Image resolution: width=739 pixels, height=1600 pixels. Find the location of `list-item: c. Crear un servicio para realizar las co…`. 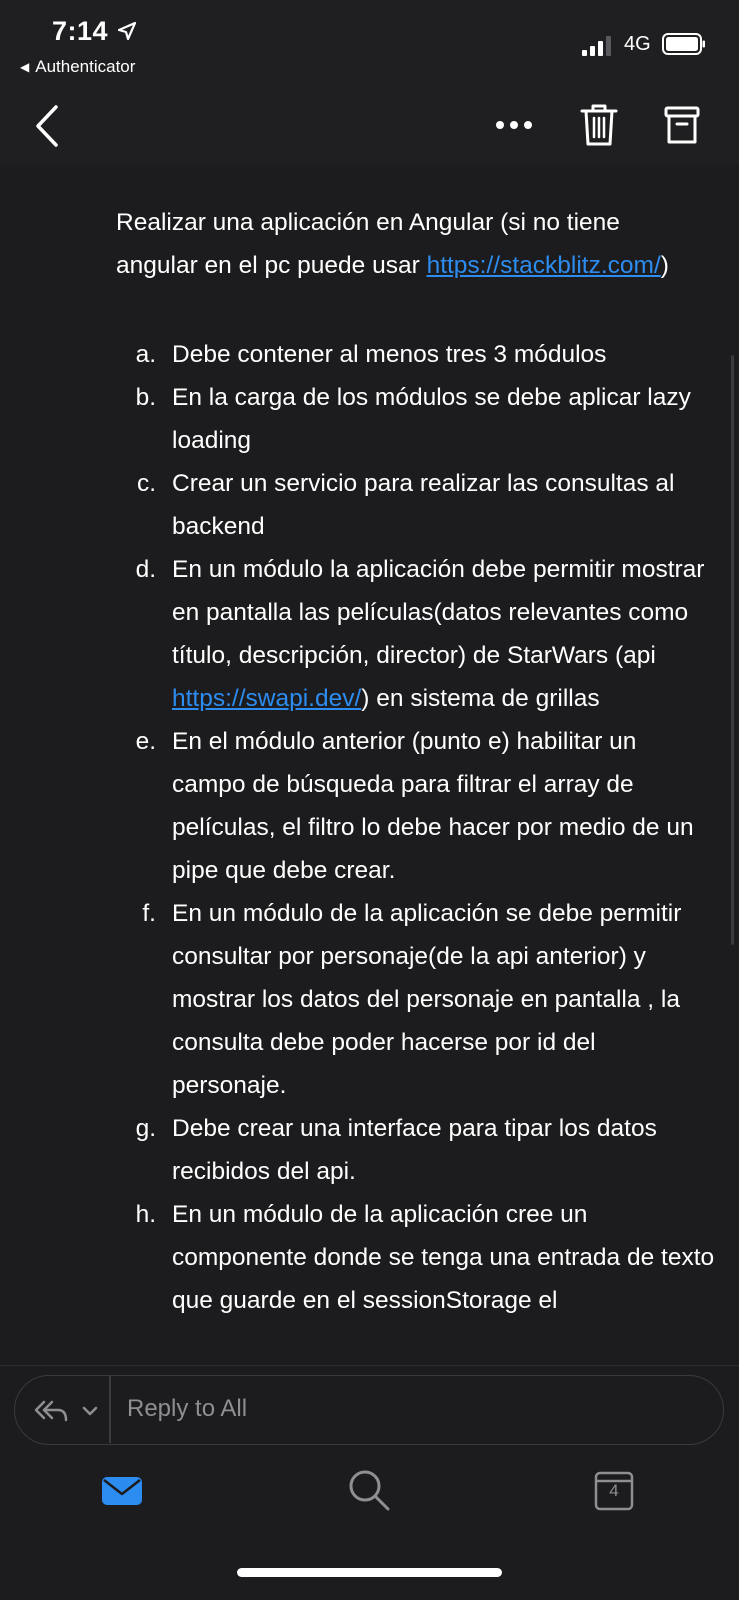

list-item: c. Crear un servicio para realizar las co… is located at coordinates (416, 505).